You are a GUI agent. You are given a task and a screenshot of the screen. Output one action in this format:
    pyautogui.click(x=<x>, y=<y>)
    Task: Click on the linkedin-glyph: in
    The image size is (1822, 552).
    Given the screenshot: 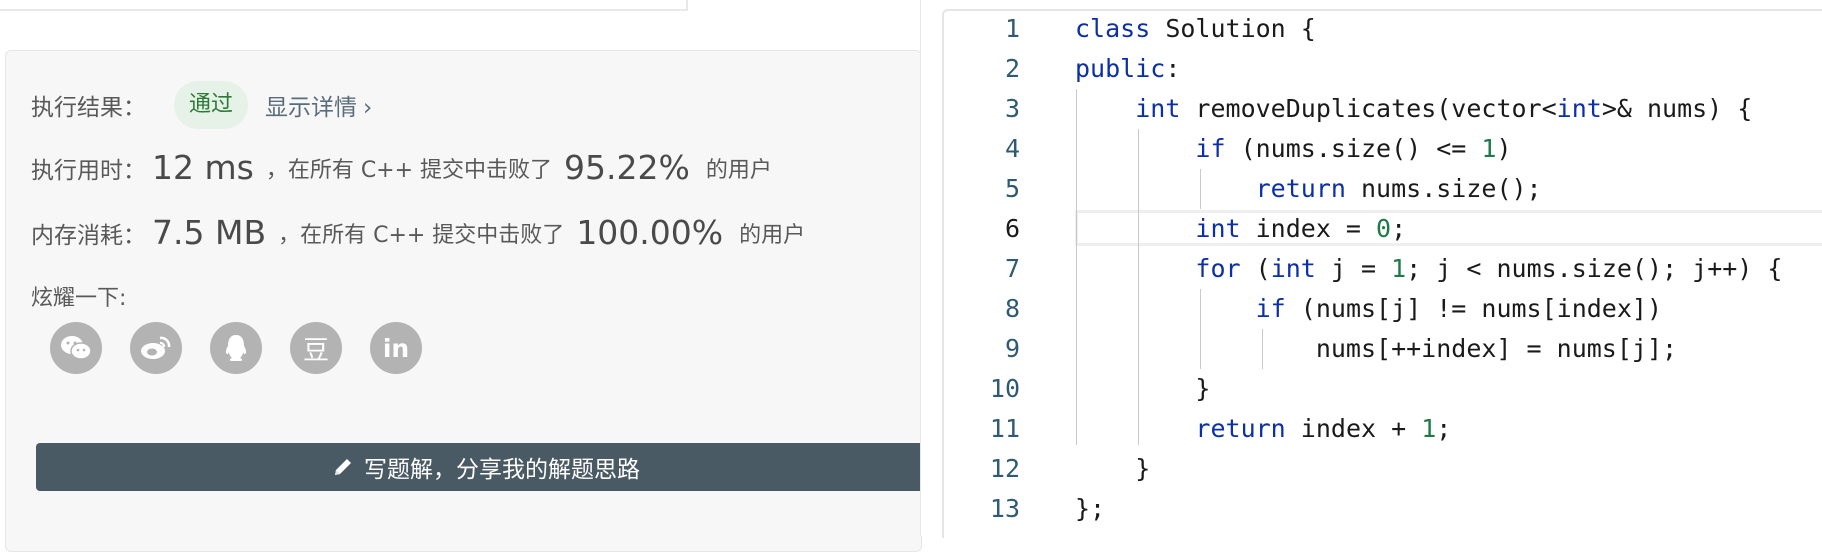 What is the action you would take?
    pyautogui.click(x=396, y=348)
    